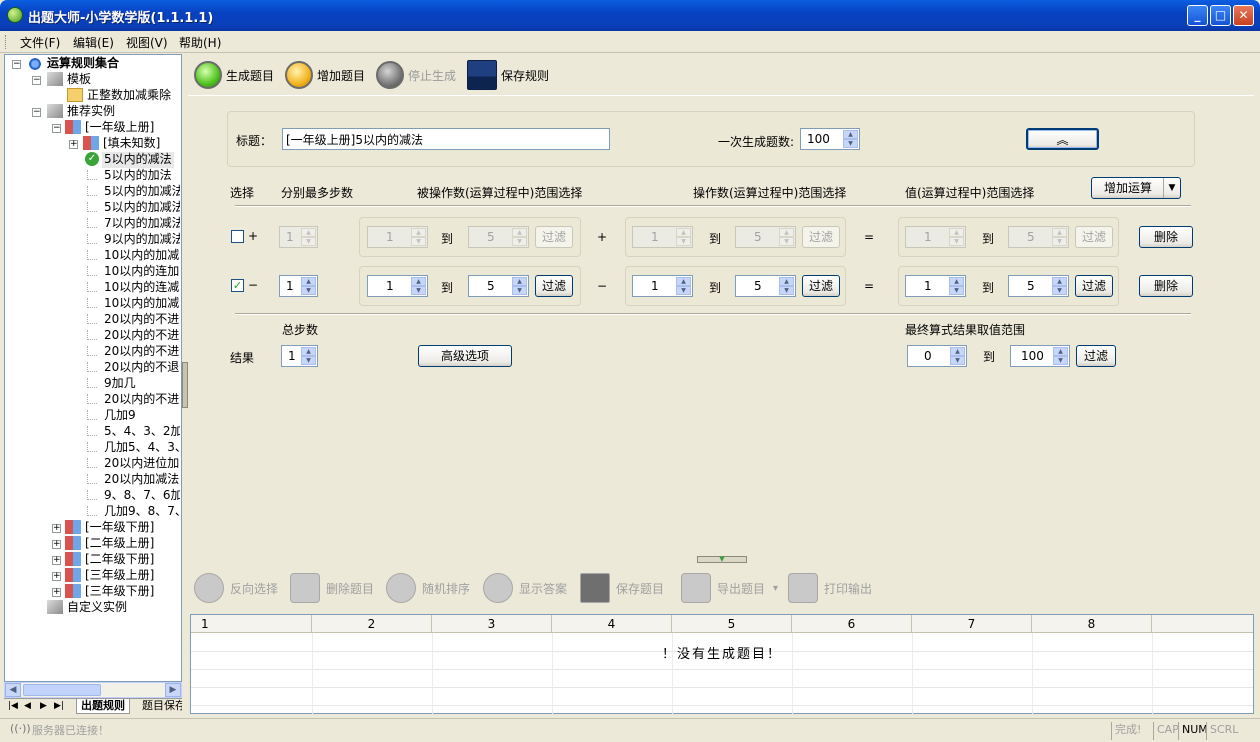  I want to click on tab-saved: 题目保存, so click(160, 706).